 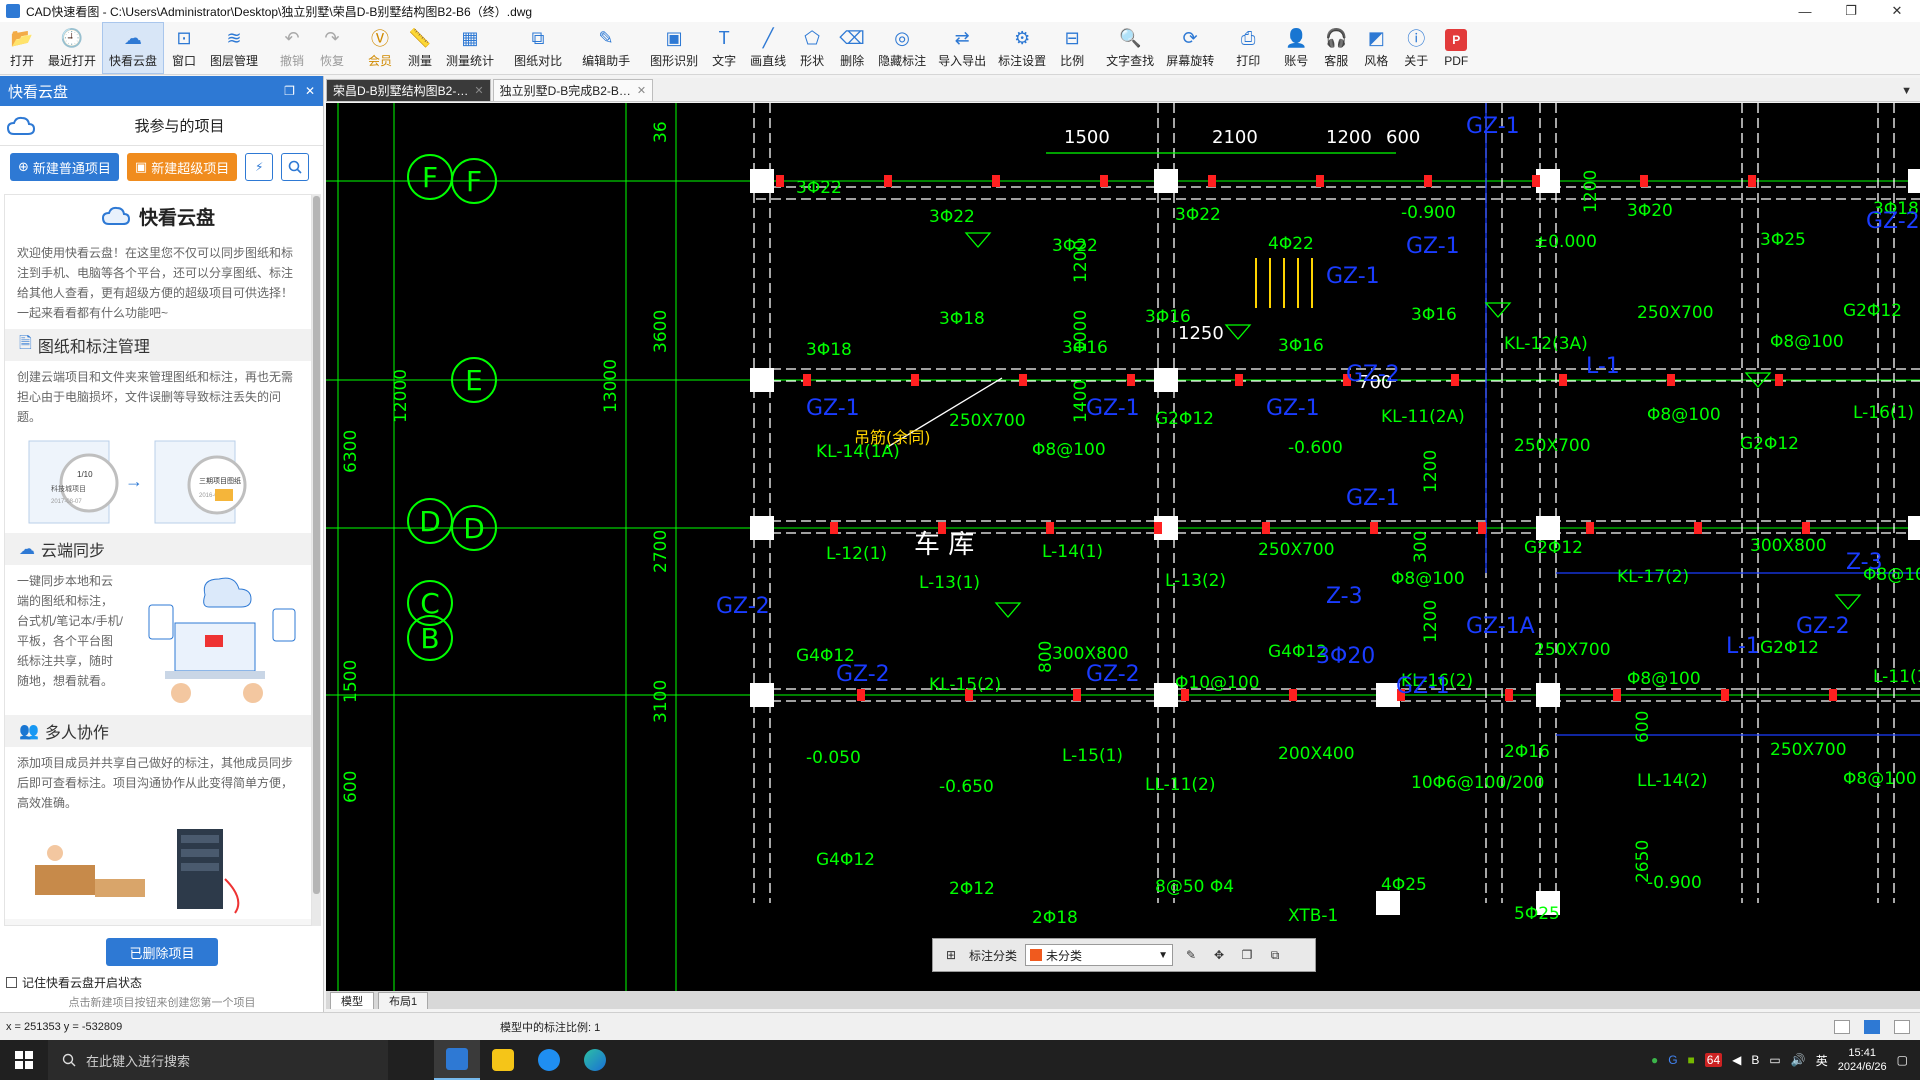 I want to click on tab-layout1: 布局1, so click(x=403, y=1000).